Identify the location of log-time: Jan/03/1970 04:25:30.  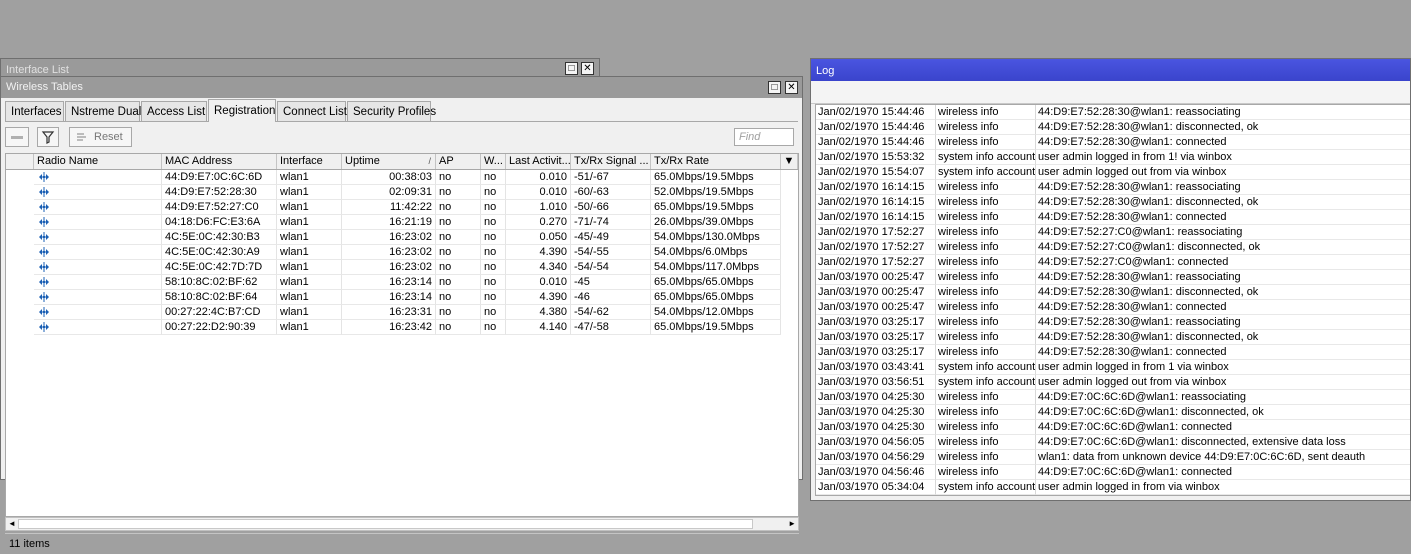
(876, 397).